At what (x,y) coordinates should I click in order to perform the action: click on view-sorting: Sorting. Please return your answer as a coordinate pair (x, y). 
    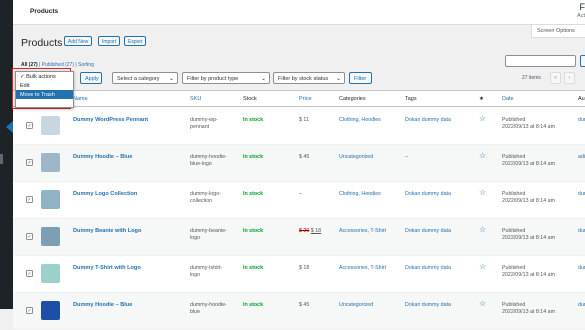
    Looking at the image, I should click on (86, 65).